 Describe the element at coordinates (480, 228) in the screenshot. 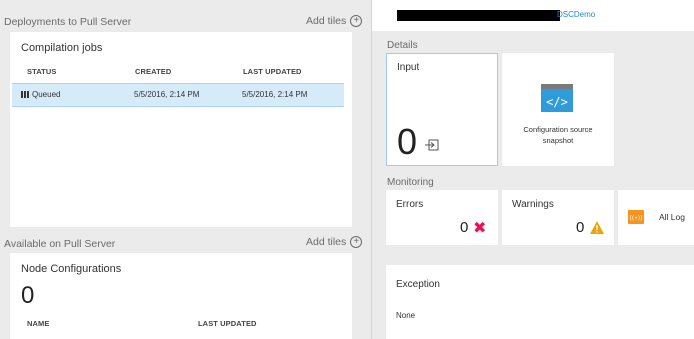

I see `error-x-icon: ✖` at that location.